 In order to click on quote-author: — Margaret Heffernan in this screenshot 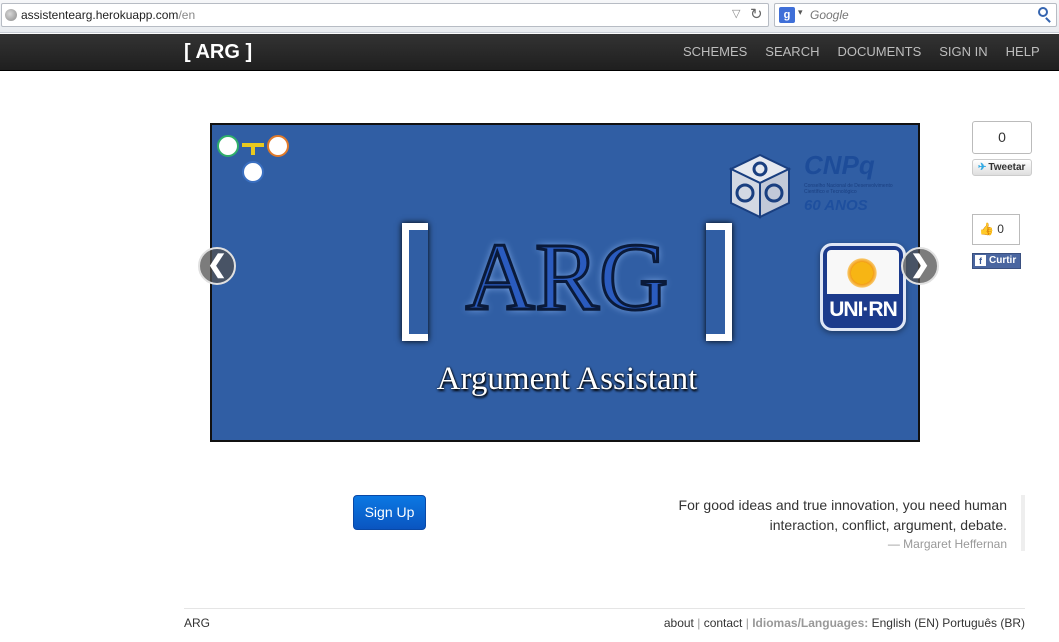, I will do `click(947, 544)`.